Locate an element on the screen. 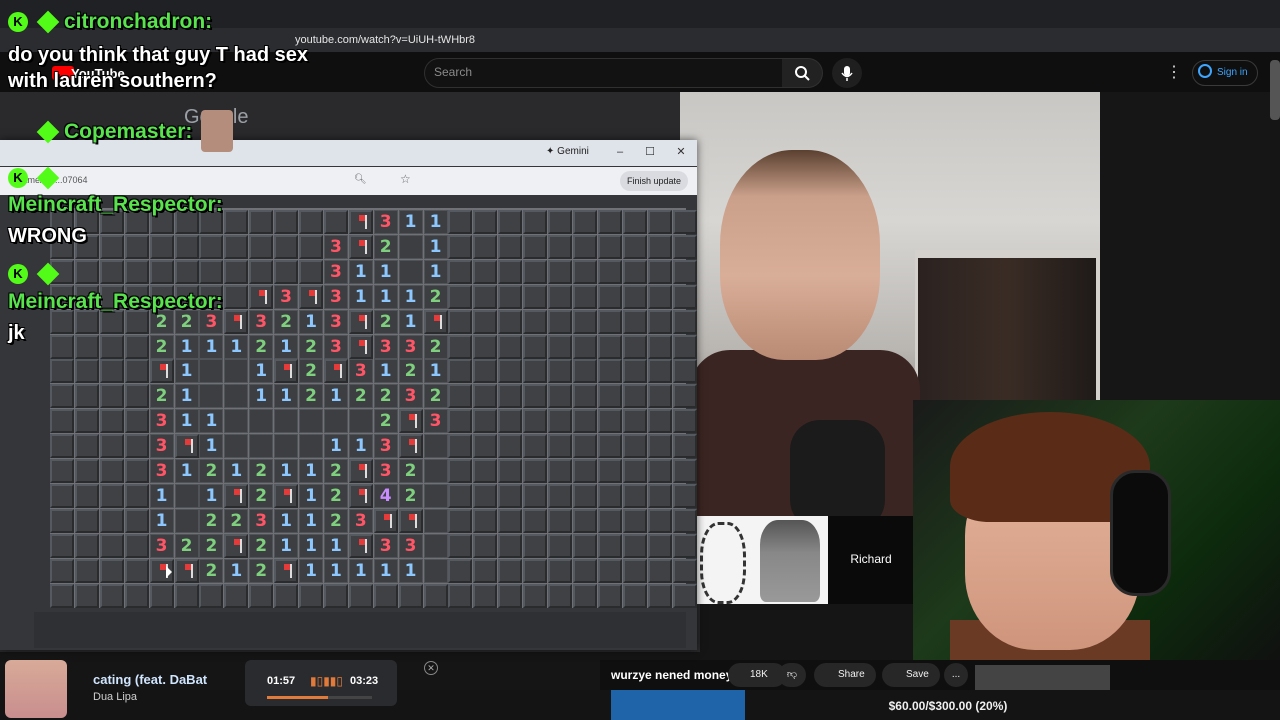 The height and width of the screenshot is (720, 1280). search-button is located at coordinates (802, 73).